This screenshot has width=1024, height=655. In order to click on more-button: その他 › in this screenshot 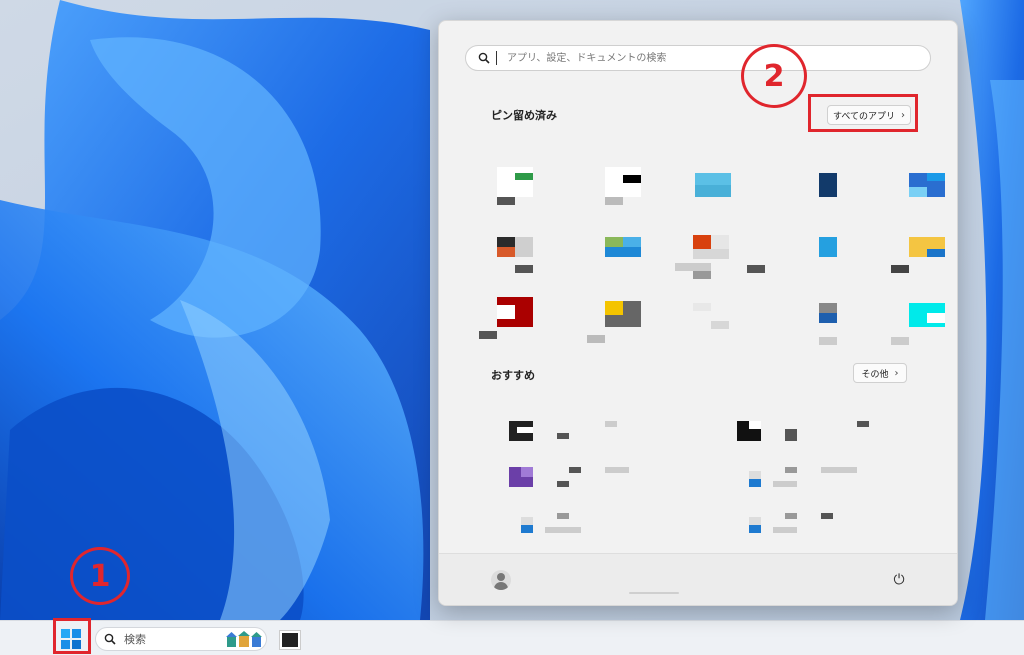, I will do `click(880, 373)`.